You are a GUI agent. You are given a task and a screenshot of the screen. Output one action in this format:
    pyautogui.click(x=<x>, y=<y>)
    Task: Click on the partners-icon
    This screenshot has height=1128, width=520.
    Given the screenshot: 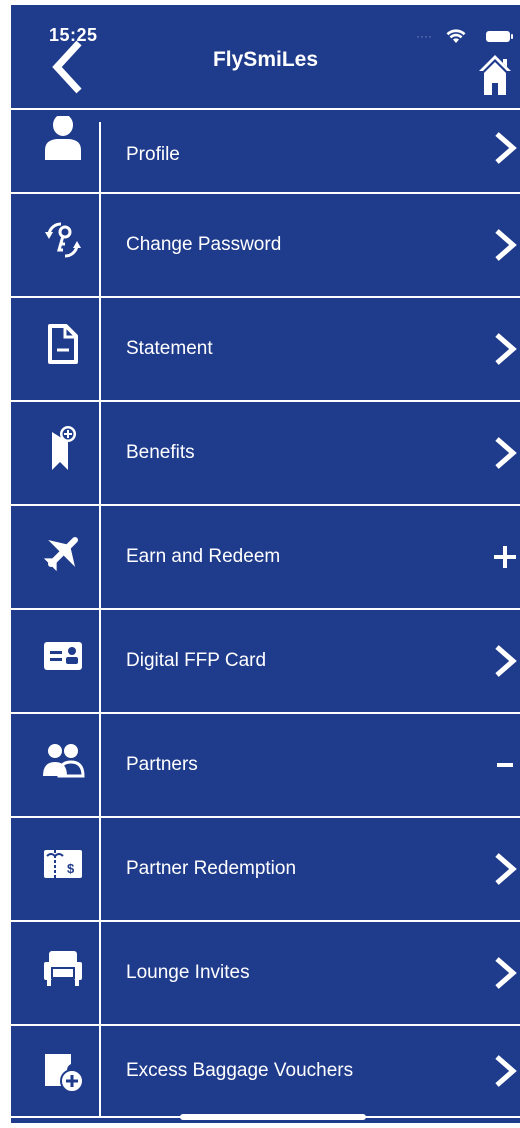 What is the action you would take?
    pyautogui.click(x=63, y=760)
    